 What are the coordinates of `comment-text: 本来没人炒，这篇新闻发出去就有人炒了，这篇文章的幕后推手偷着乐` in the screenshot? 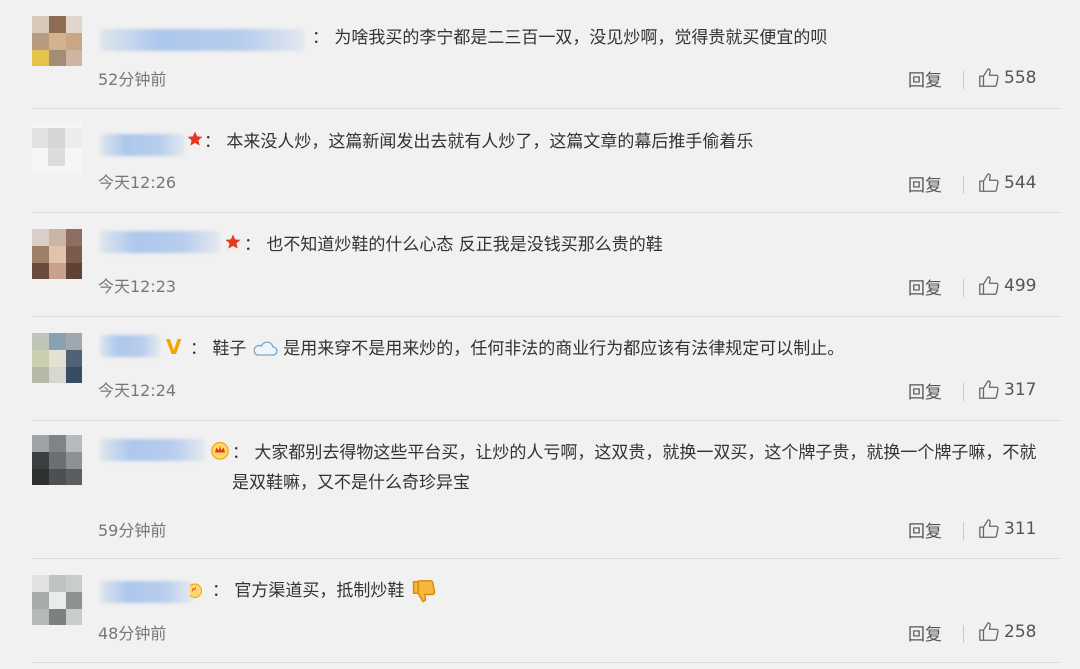 It's located at (490, 142).